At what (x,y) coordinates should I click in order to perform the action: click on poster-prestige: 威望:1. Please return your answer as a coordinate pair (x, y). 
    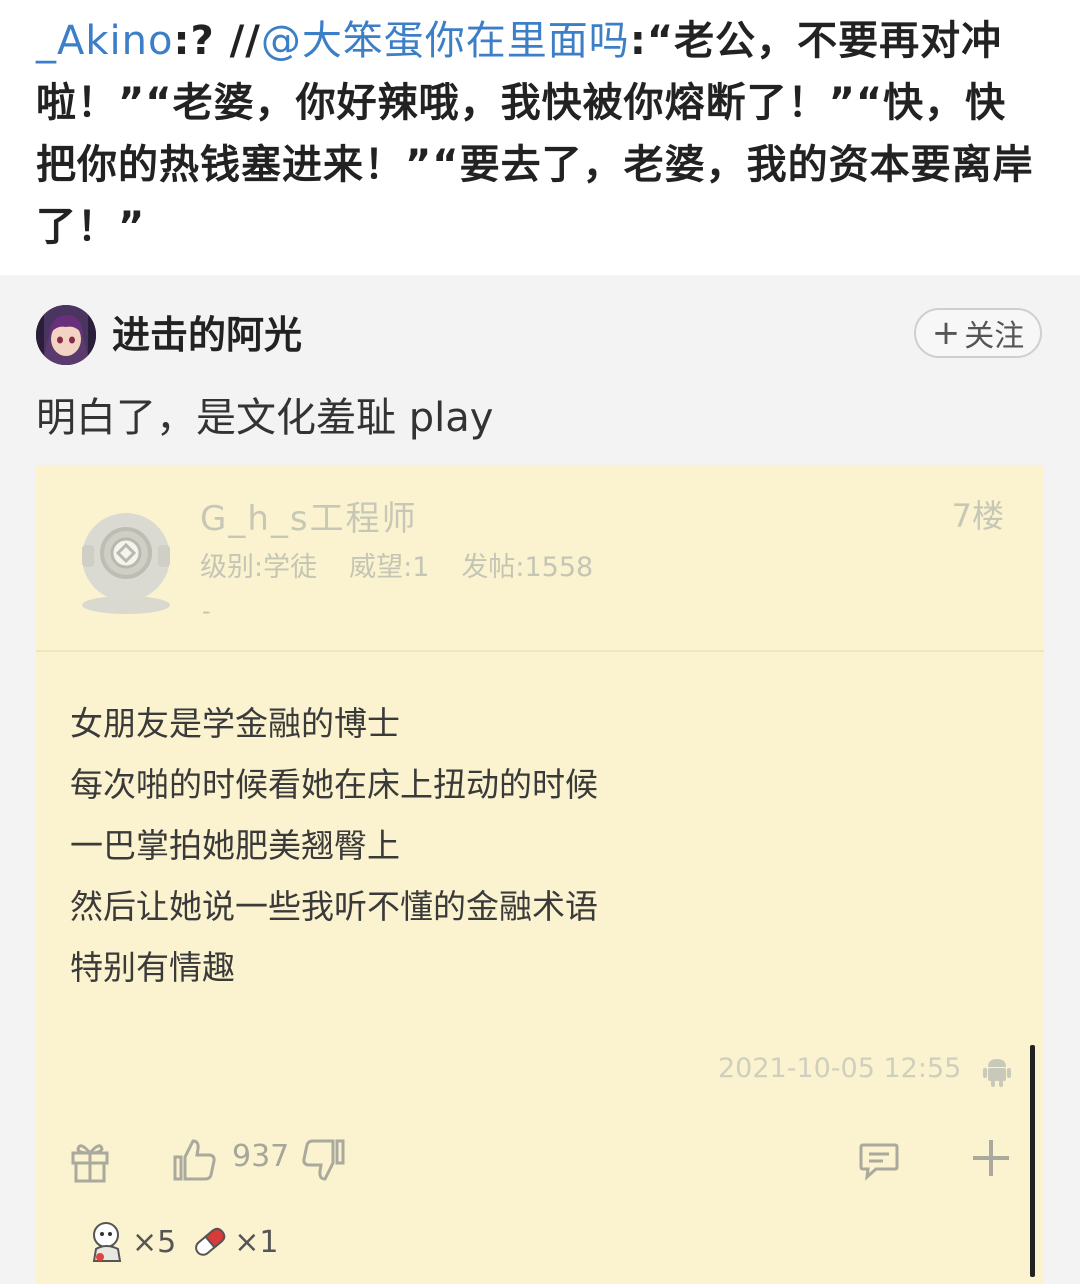
    Looking at the image, I should click on (389, 567).